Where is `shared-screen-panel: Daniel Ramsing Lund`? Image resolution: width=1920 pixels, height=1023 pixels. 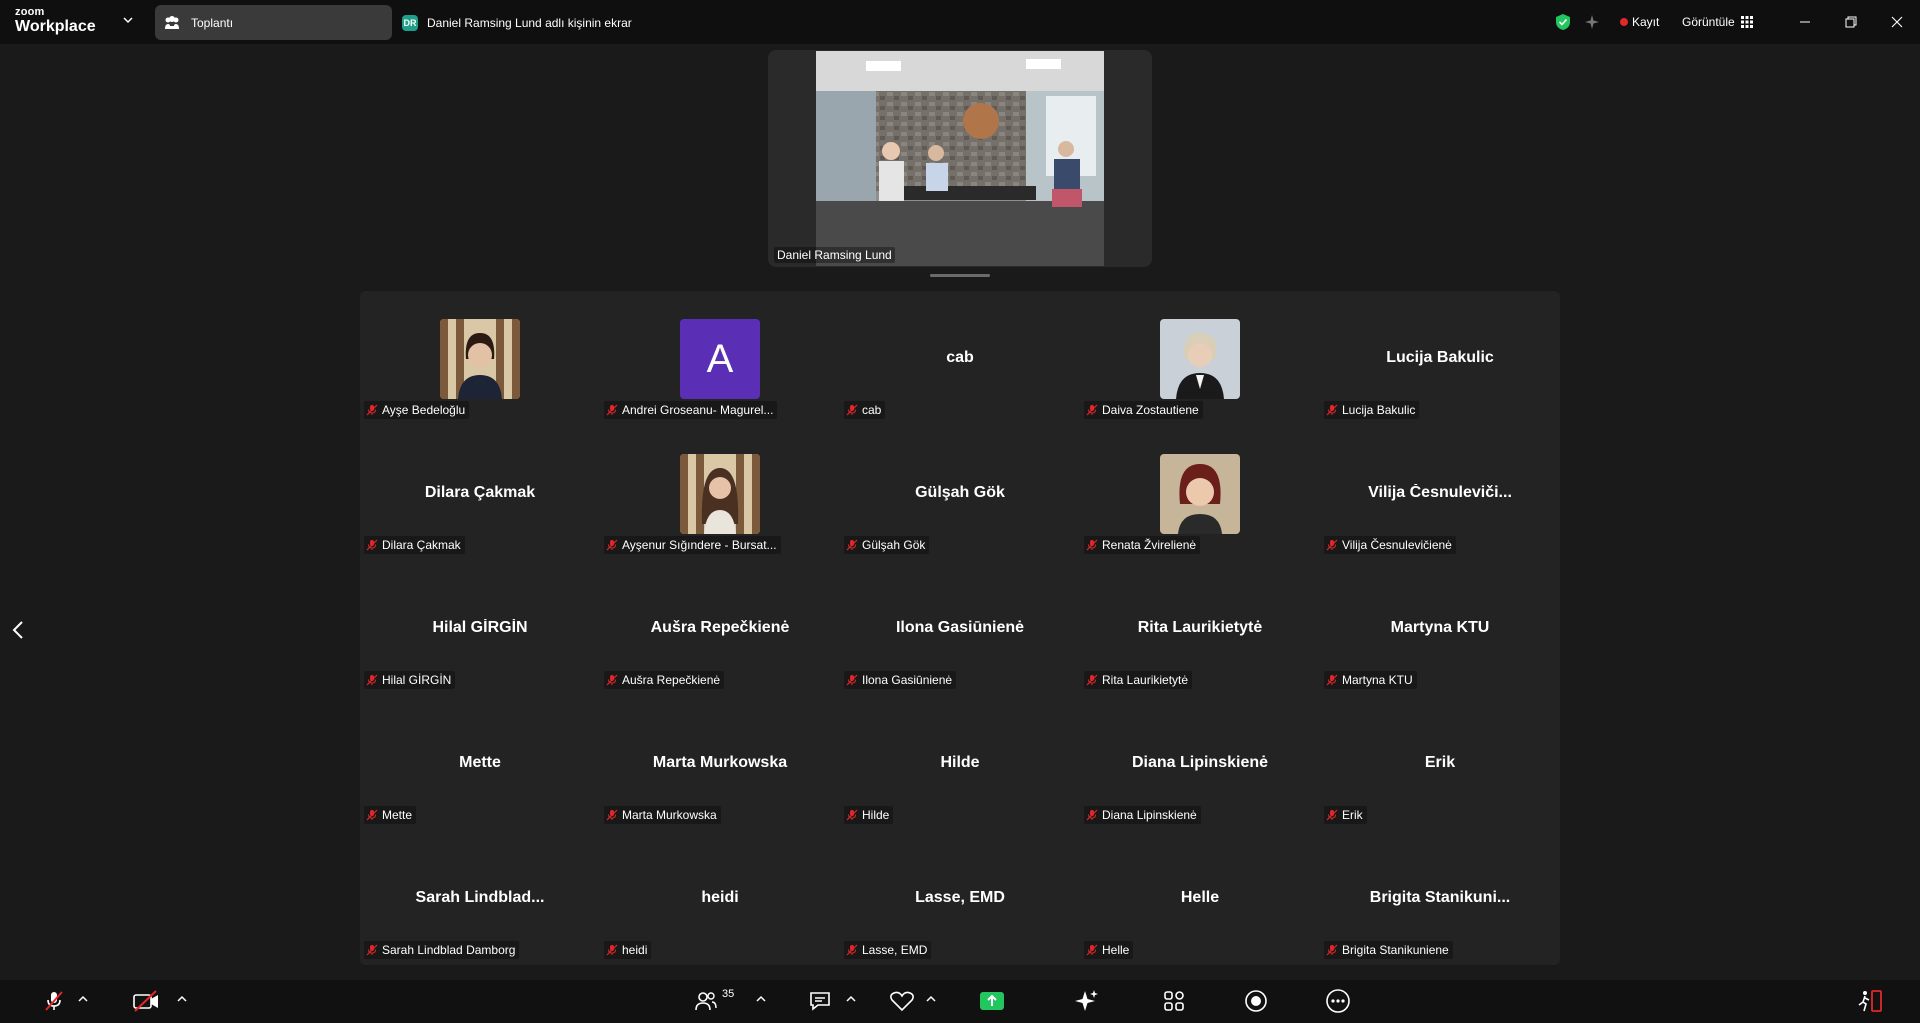
shared-screen-panel: Daniel Ramsing Lund is located at coordinates (960, 158).